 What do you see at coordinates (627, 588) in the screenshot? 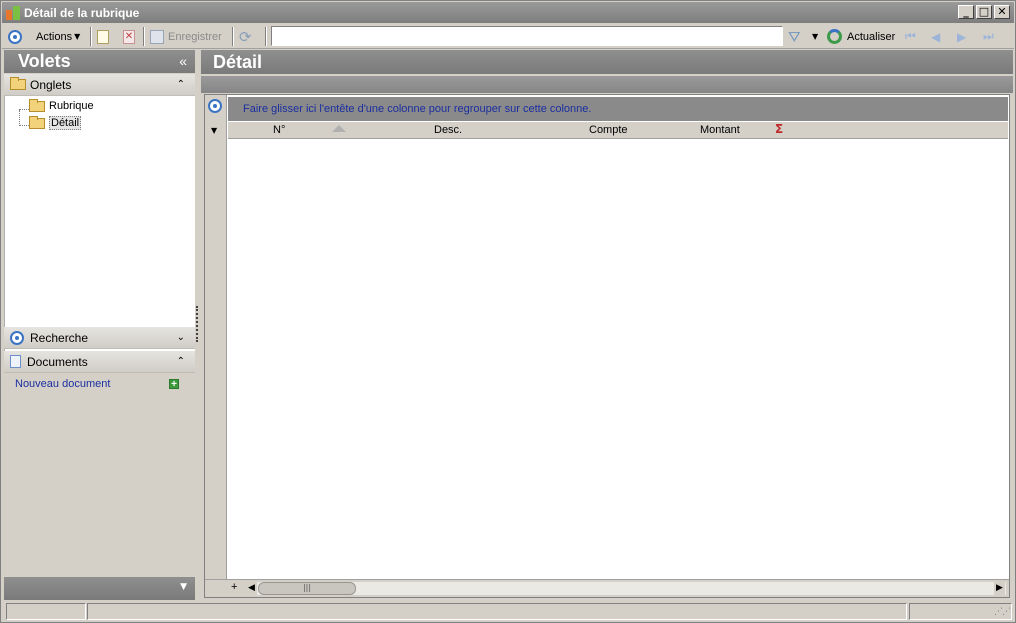
I see `horizontal-scrollbar` at bounding box center [627, 588].